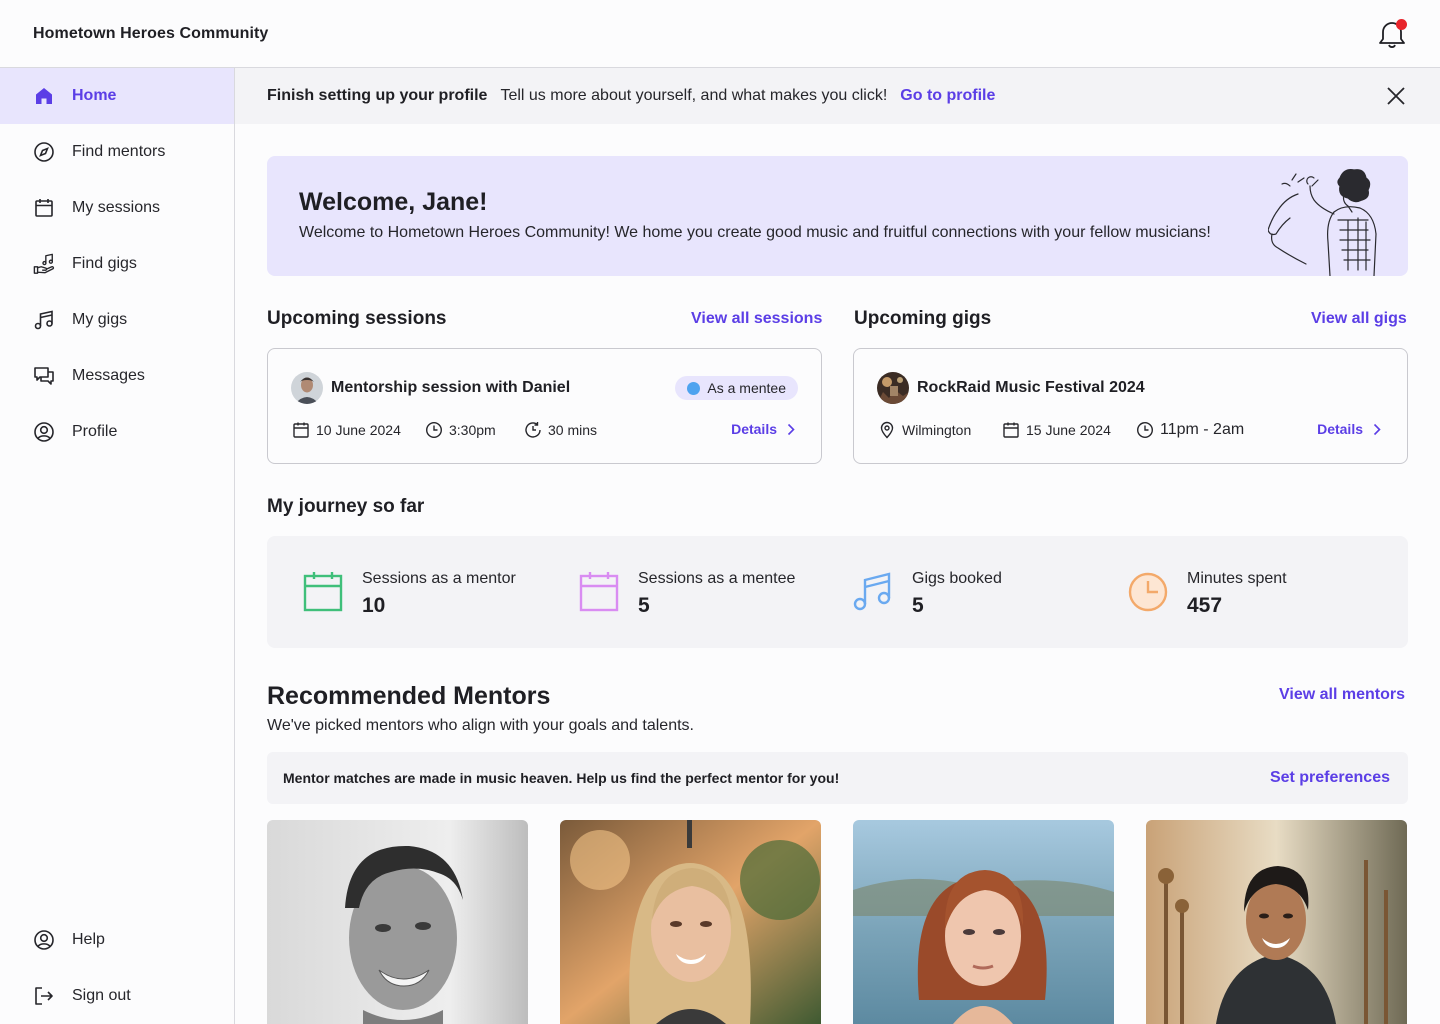 Image resolution: width=1440 pixels, height=1024 pixels. I want to click on sidebar-item-help: Help, so click(117, 940).